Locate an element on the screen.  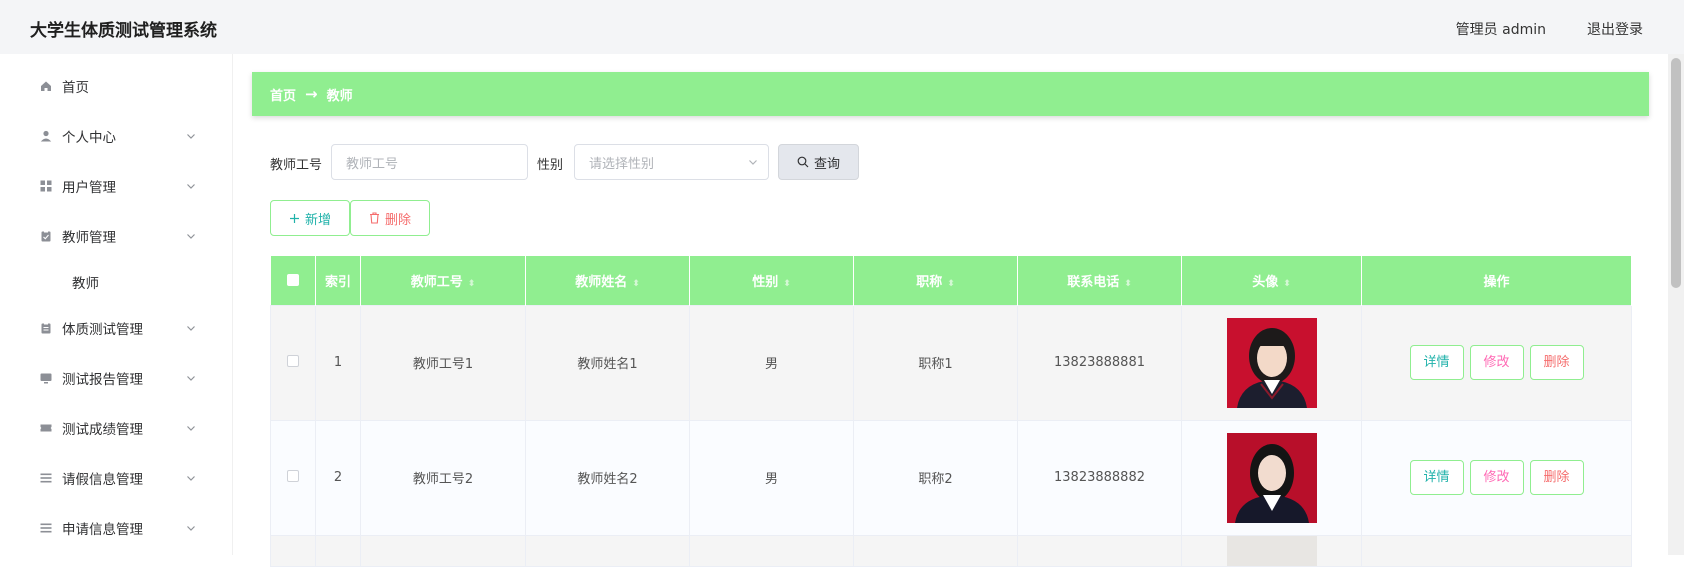
column-header-label: 性别 is located at coordinates (765, 282).